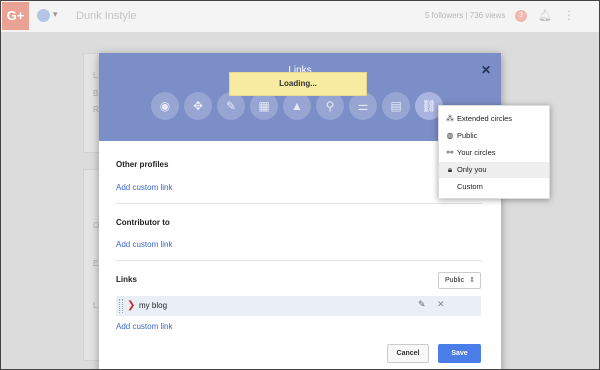  What do you see at coordinates (485, 118) in the screenshot?
I see `menu-item-label: Extended circles` at bounding box center [485, 118].